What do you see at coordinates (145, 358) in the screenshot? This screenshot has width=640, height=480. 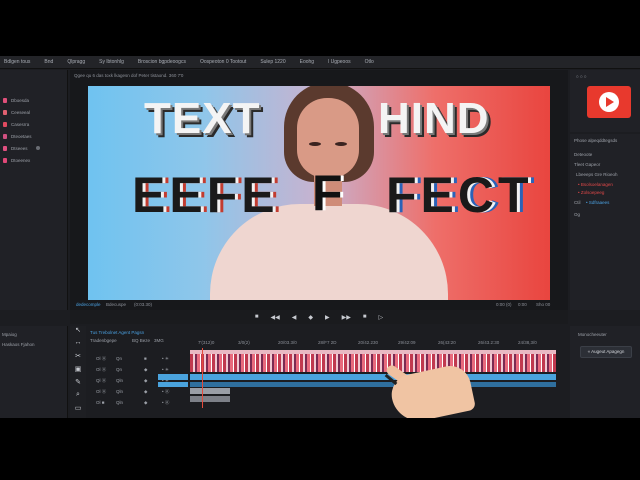 I see `track-lock-icon: ■` at bounding box center [145, 358].